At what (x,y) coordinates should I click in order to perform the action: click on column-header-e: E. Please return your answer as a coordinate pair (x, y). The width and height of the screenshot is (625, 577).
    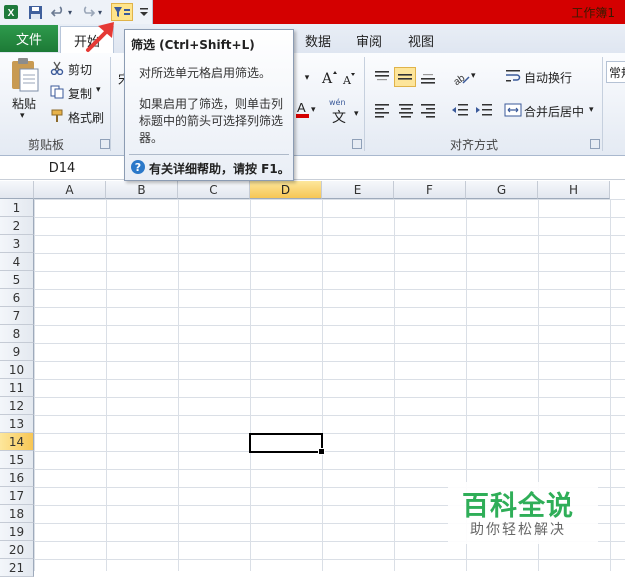
    Looking at the image, I should click on (358, 190).